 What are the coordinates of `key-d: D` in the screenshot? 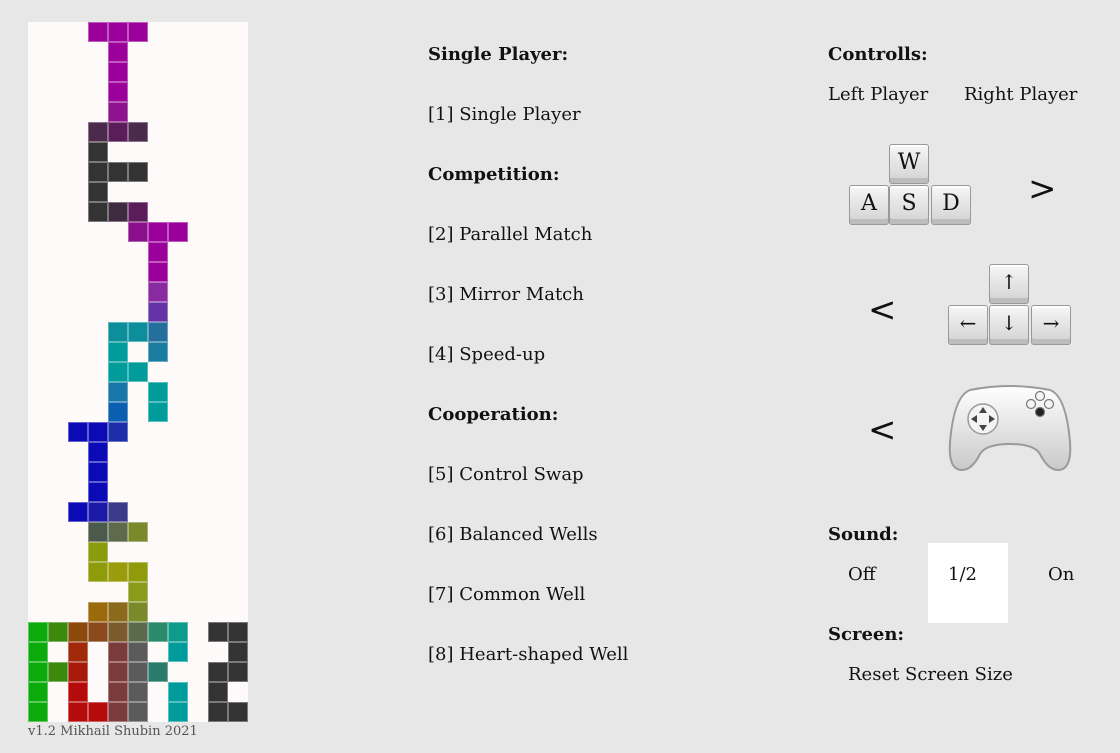 It's located at (951, 205).